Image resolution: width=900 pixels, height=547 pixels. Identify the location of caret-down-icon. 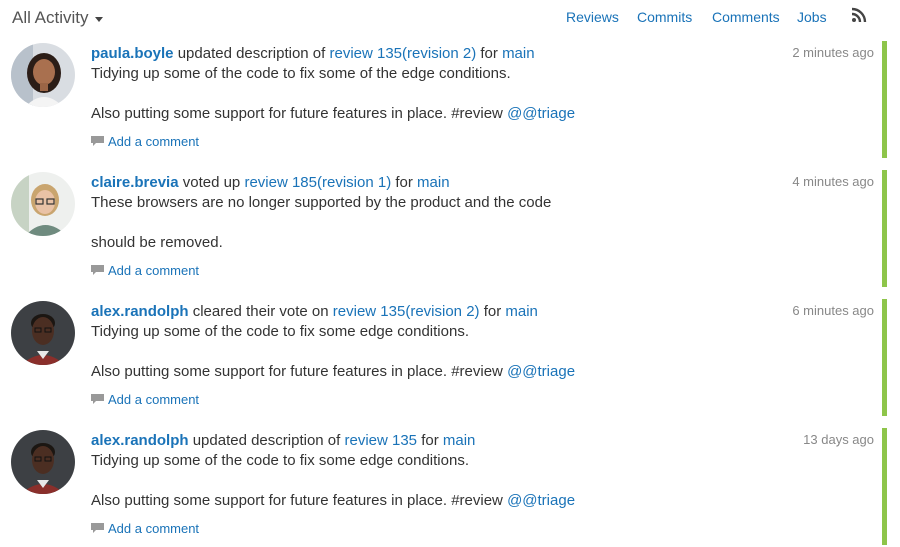
(98, 19).